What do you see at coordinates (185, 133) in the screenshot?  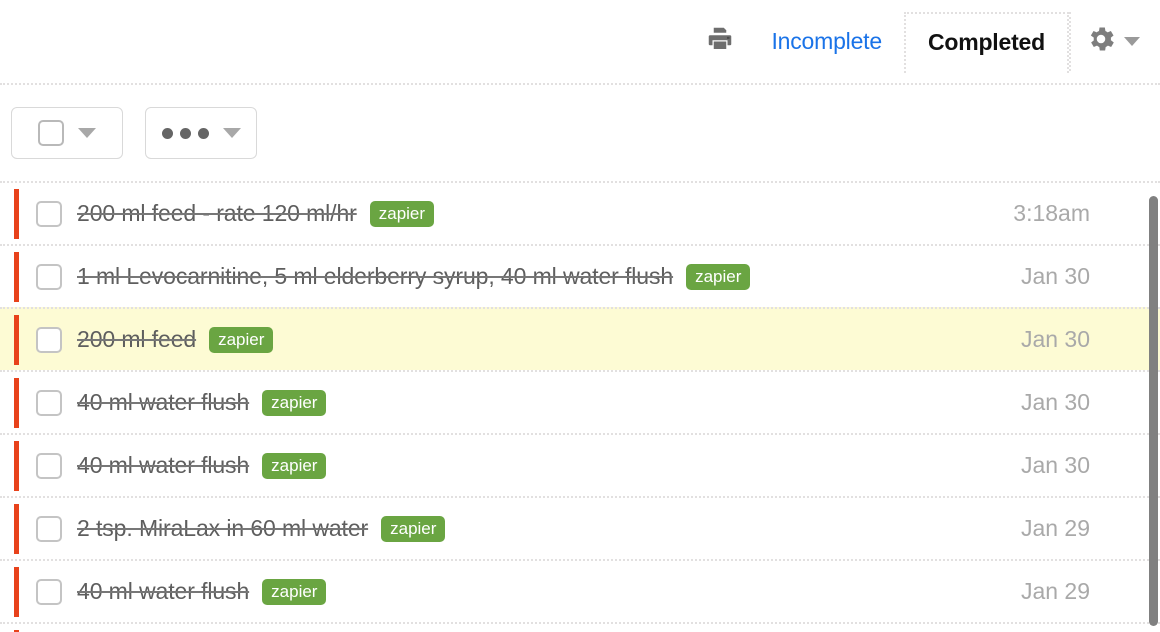 I see `ellipsis-icon` at bounding box center [185, 133].